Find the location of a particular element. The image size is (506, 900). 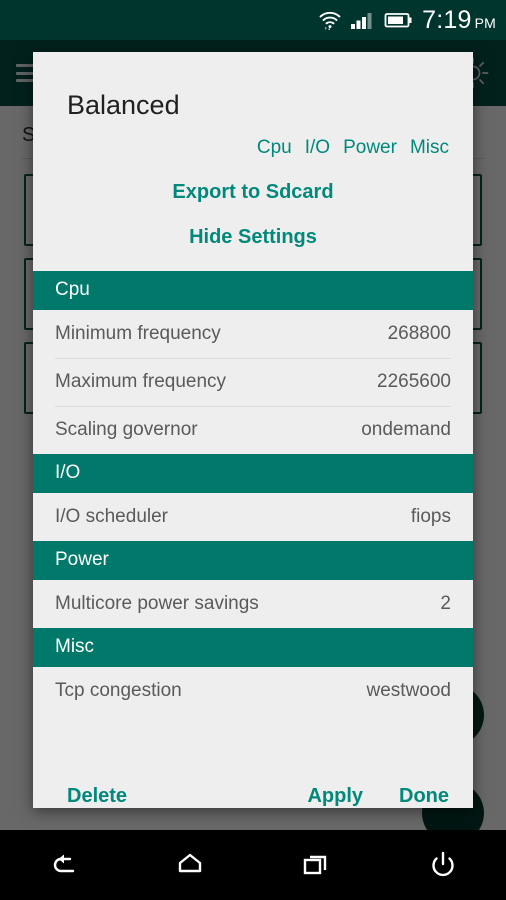

nav-link-cpu: Cpu is located at coordinates (274, 148).